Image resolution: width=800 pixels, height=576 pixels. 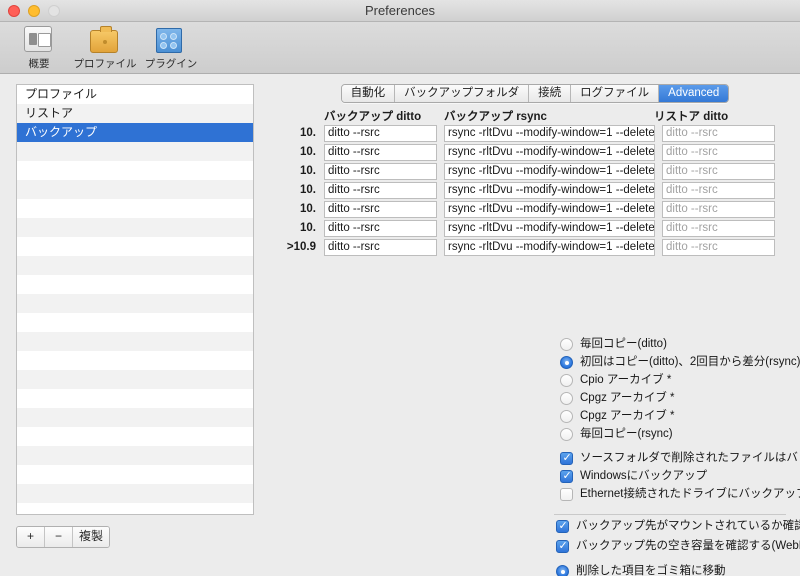 I want to click on tab-connection: 接続, so click(x=550, y=93).